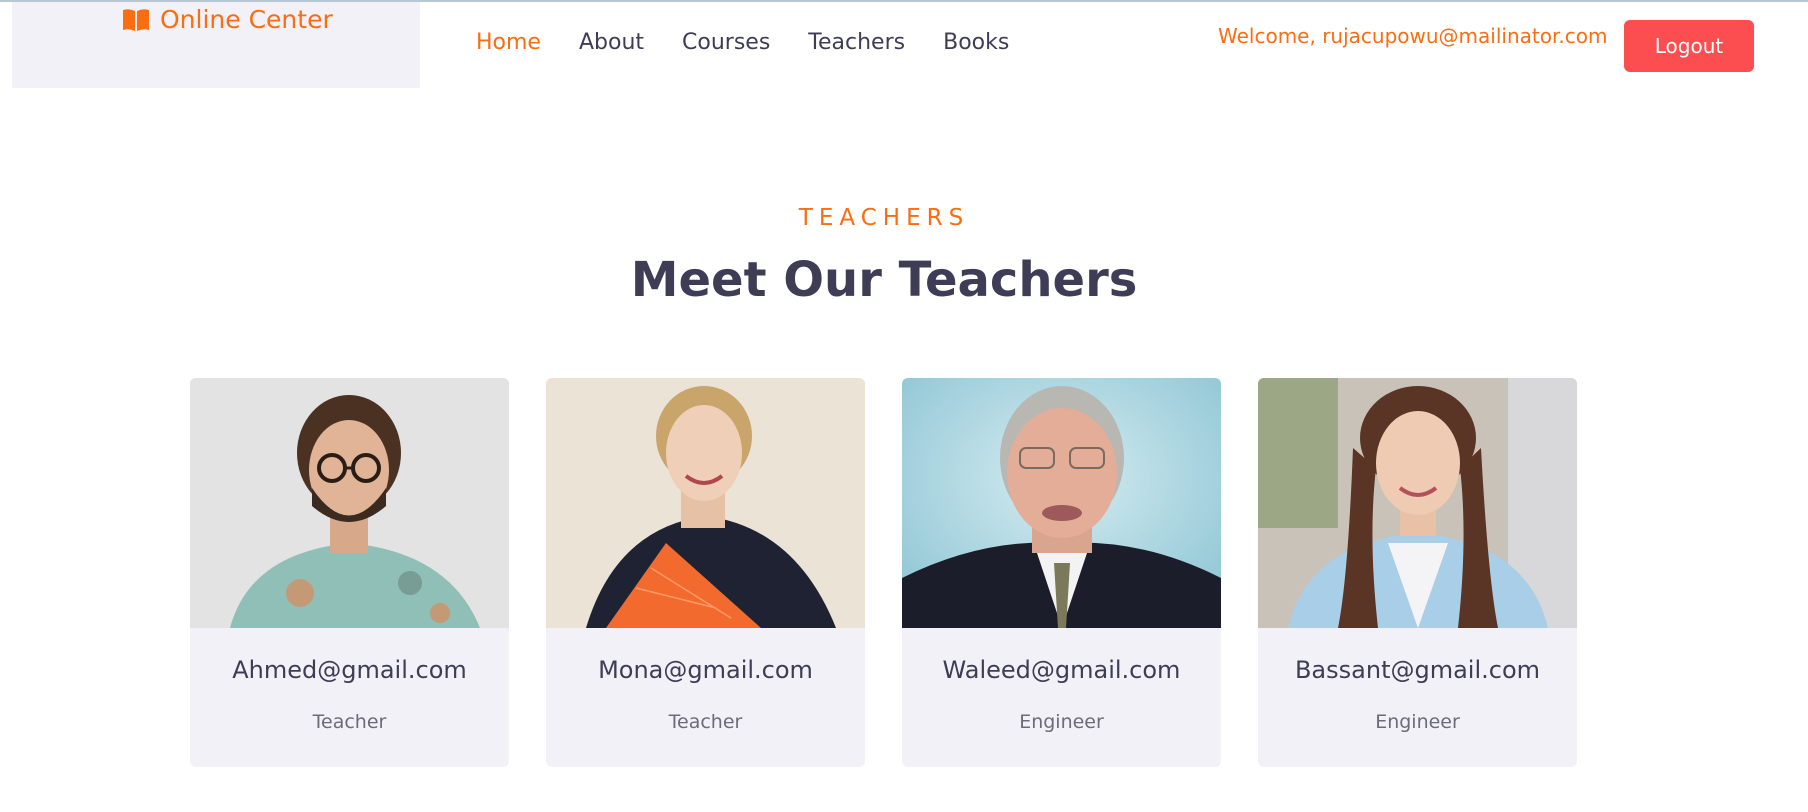 The height and width of the screenshot is (812, 1808). Describe the element at coordinates (216, 45) in the screenshot. I see `brand-container: Online Center` at that location.